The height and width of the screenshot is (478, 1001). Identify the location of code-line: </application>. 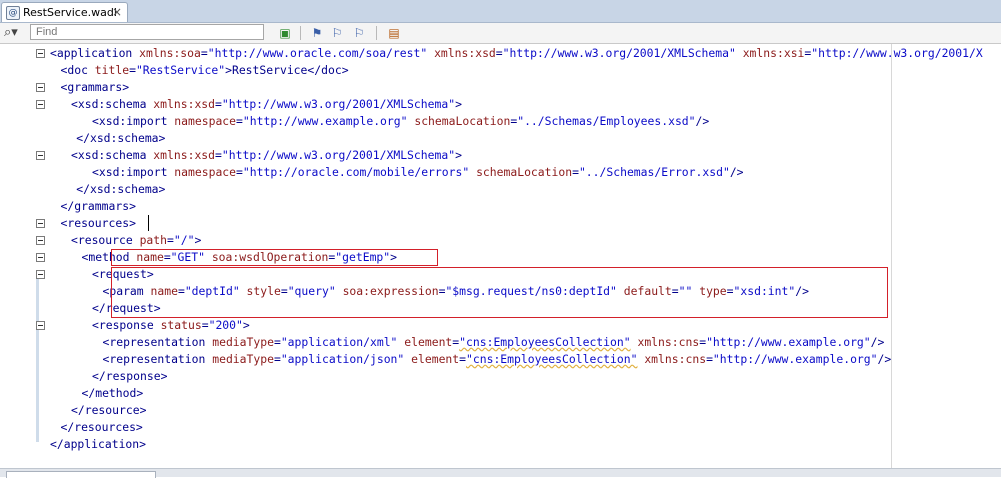
(500, 444).